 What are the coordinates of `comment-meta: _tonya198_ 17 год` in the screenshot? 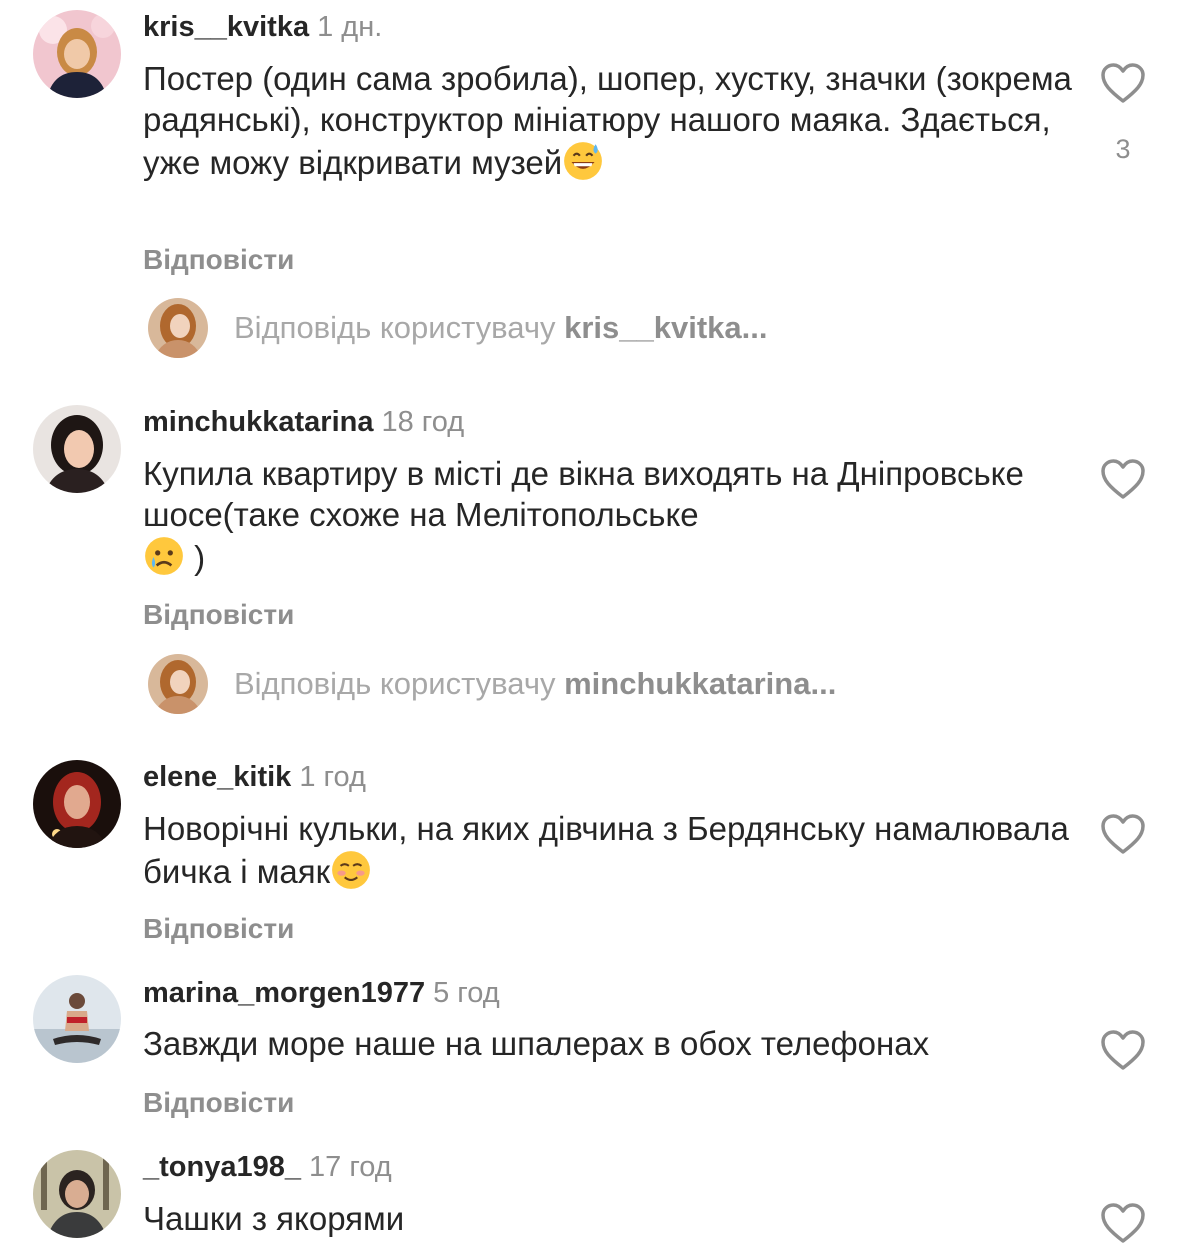 It's located at (267, 1167).